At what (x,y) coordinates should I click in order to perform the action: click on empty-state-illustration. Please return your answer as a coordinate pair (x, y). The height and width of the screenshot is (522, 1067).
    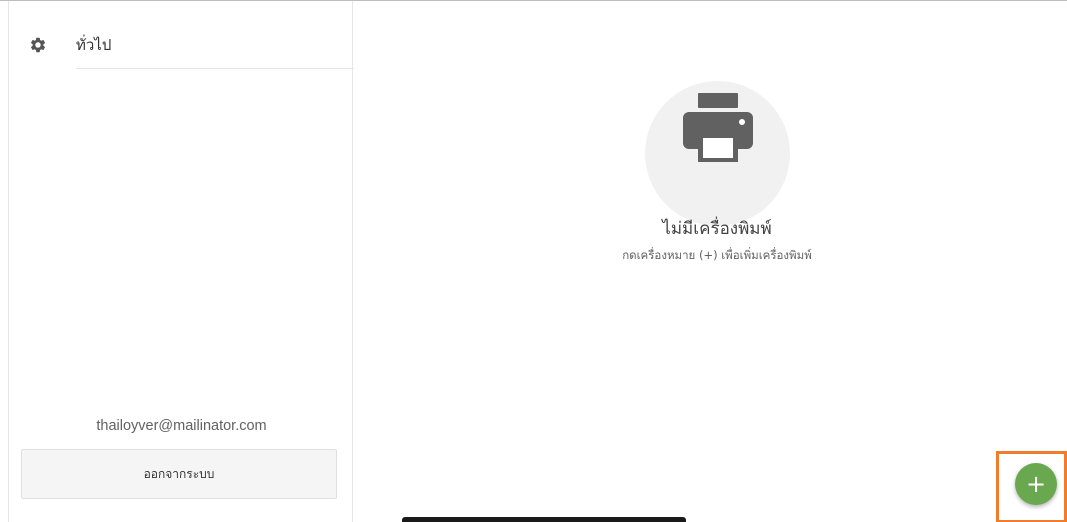
    Looking at the image, I should click on (717, 153).